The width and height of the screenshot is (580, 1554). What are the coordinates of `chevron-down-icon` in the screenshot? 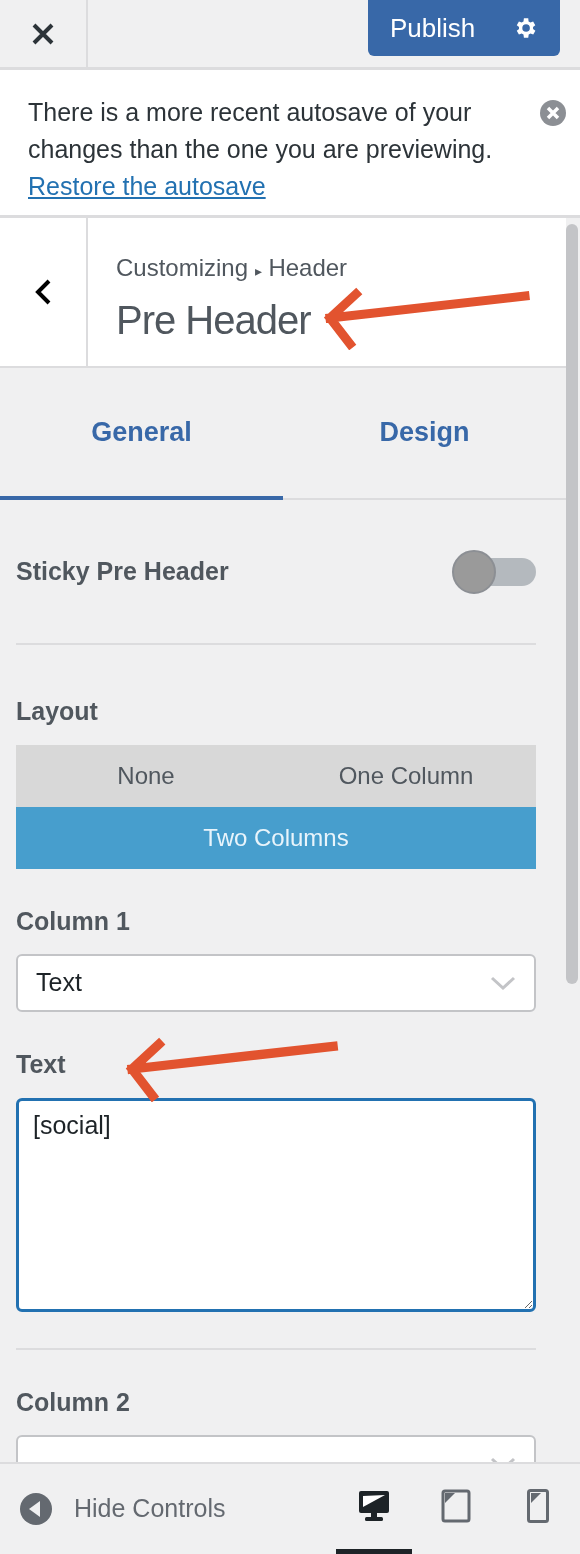 It's located at (503, 983).